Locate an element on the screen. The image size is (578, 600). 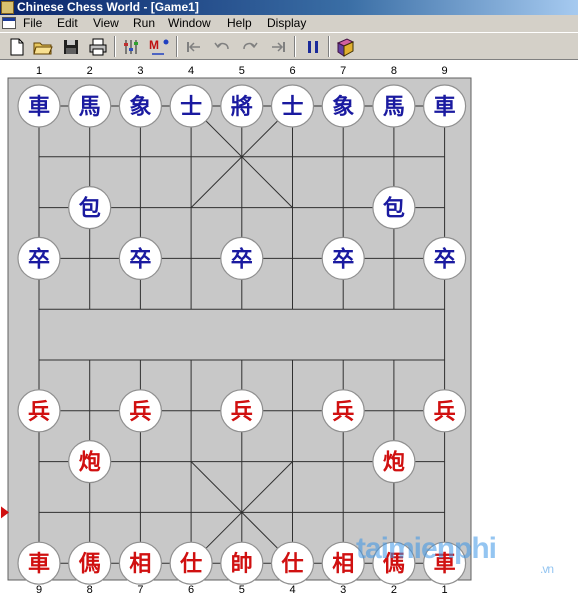
document-icon is located at coordinates (9, 23).